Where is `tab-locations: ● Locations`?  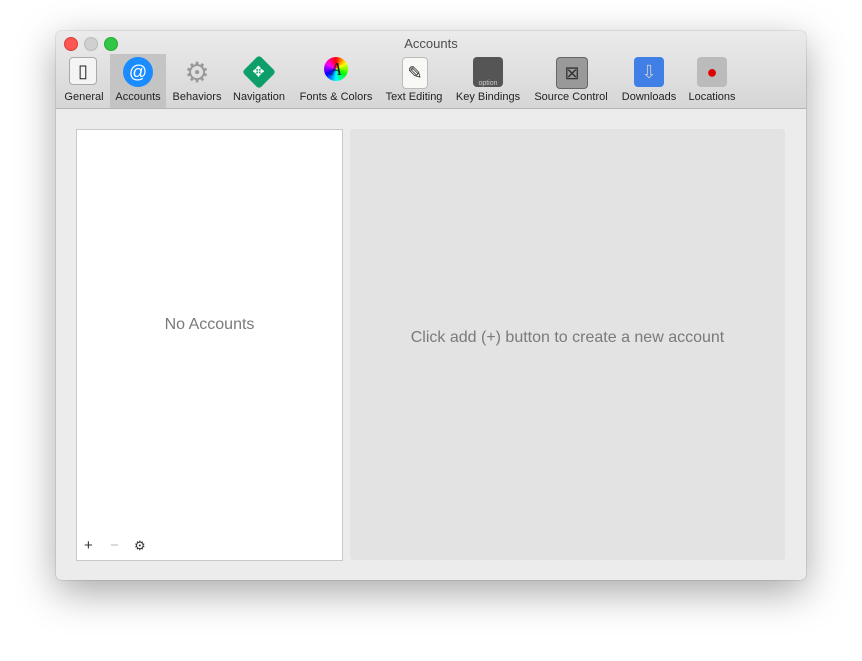 tab-locations: ● Locations is located at coordinates (712, 81).